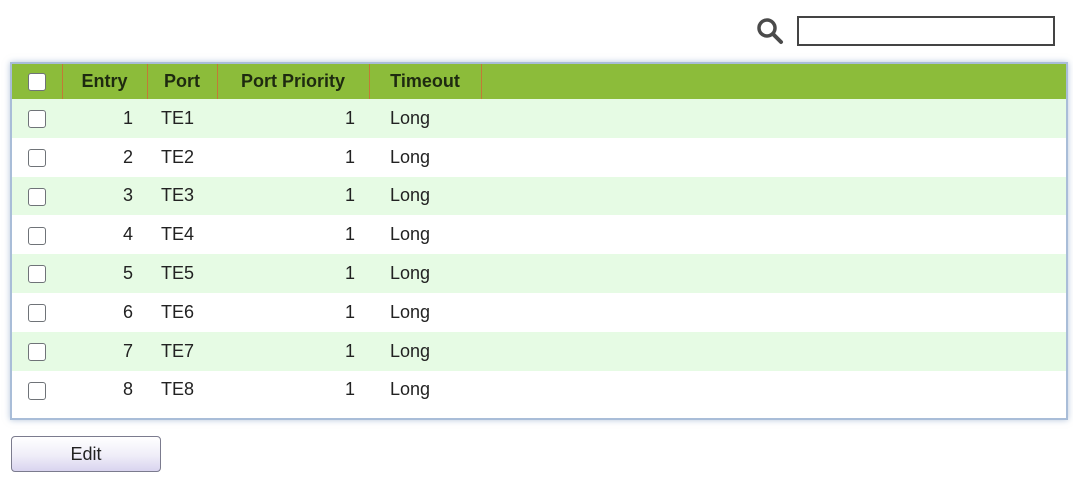 The image size is (1073, 481). Describe the element at coordinates (178, 273) in the screenshot. I see `cell-port: TE5` at that location.